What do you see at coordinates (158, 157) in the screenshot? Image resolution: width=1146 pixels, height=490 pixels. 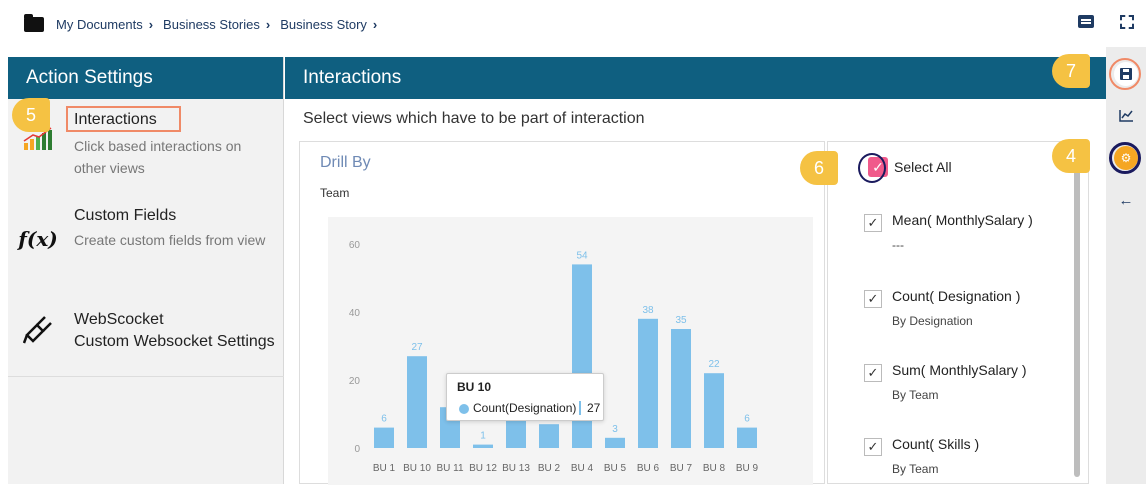 I see `interactions-desc: Click based interactions on other views` at bounding box center [158, 157].